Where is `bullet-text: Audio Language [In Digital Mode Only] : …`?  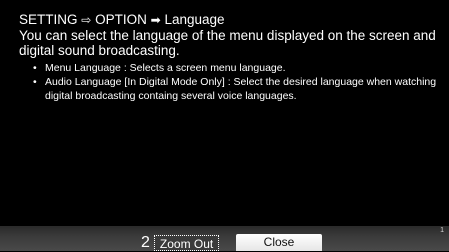
bullet-text: Audio Language [In Digital Mode Only] : … is located at coordinates (241, 89).